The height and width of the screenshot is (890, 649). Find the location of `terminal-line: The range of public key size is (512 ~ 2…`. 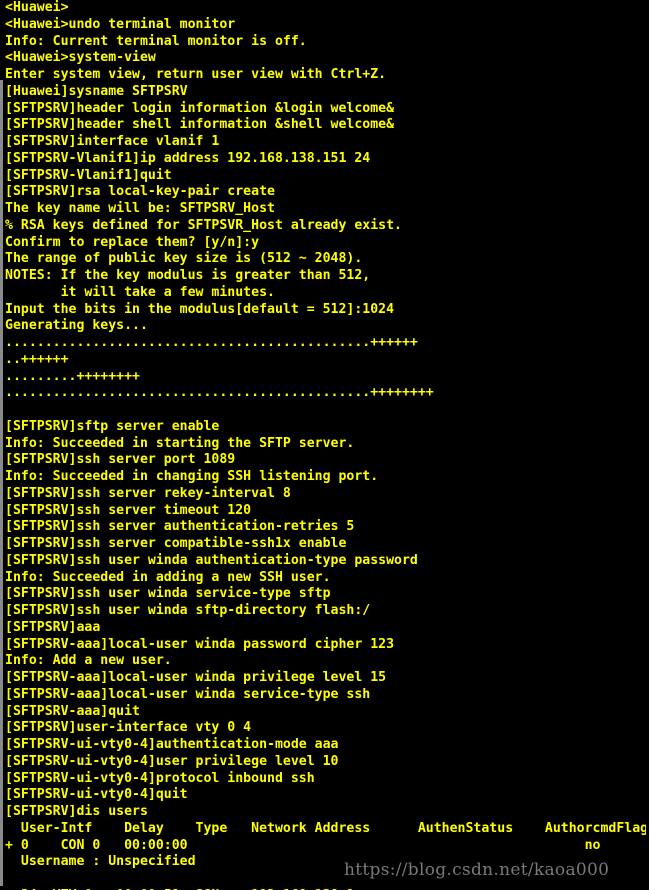

terminal-line: The range of public key size is (512 ~ 2… is located at coordinates (184, 259).